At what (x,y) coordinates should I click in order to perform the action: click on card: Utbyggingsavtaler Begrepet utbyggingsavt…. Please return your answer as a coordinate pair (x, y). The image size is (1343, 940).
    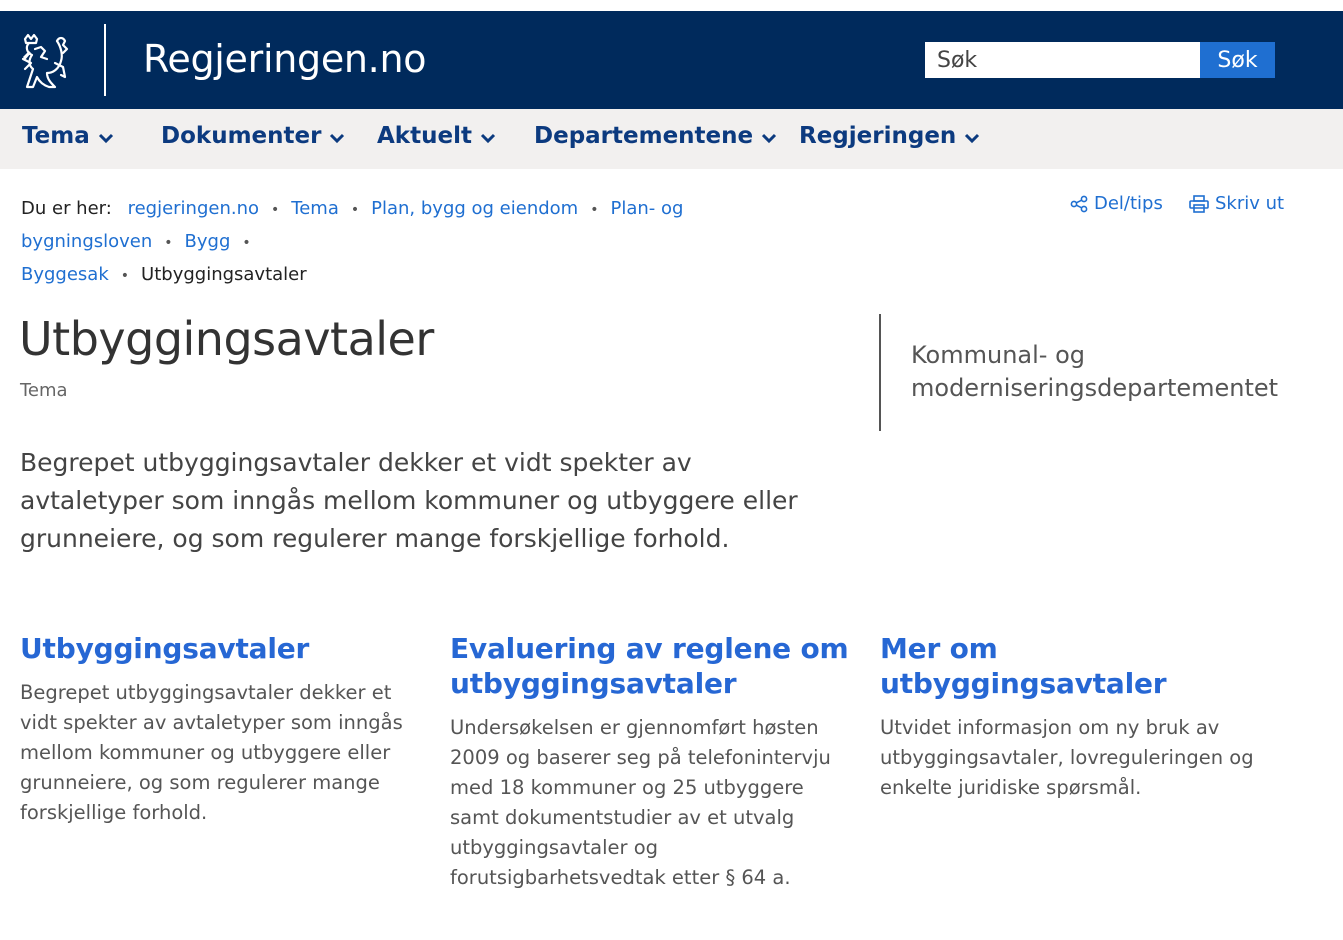
    Looking at the image, I should click on (212, 729).